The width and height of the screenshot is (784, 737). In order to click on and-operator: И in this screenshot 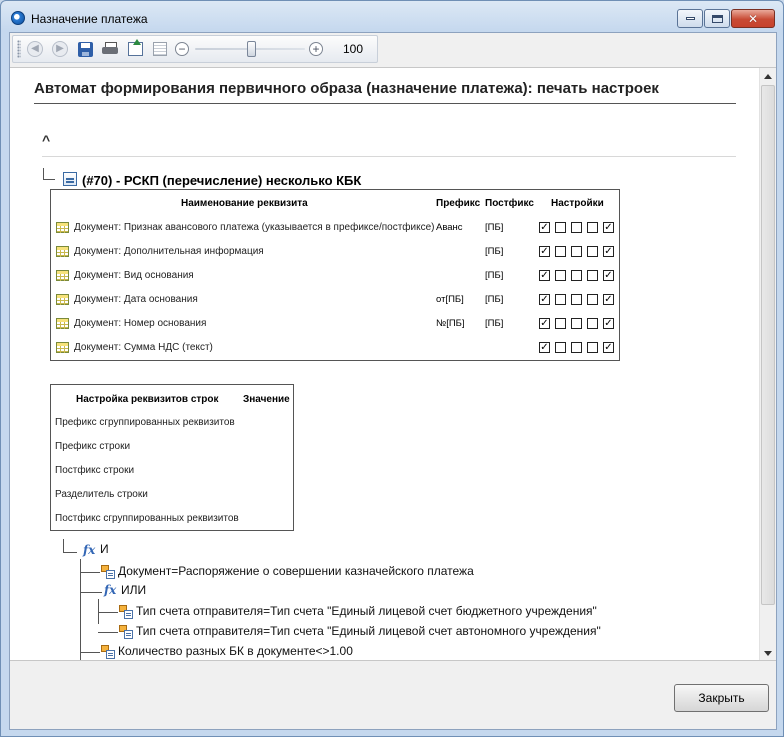, I will do `click(104, 549)`.